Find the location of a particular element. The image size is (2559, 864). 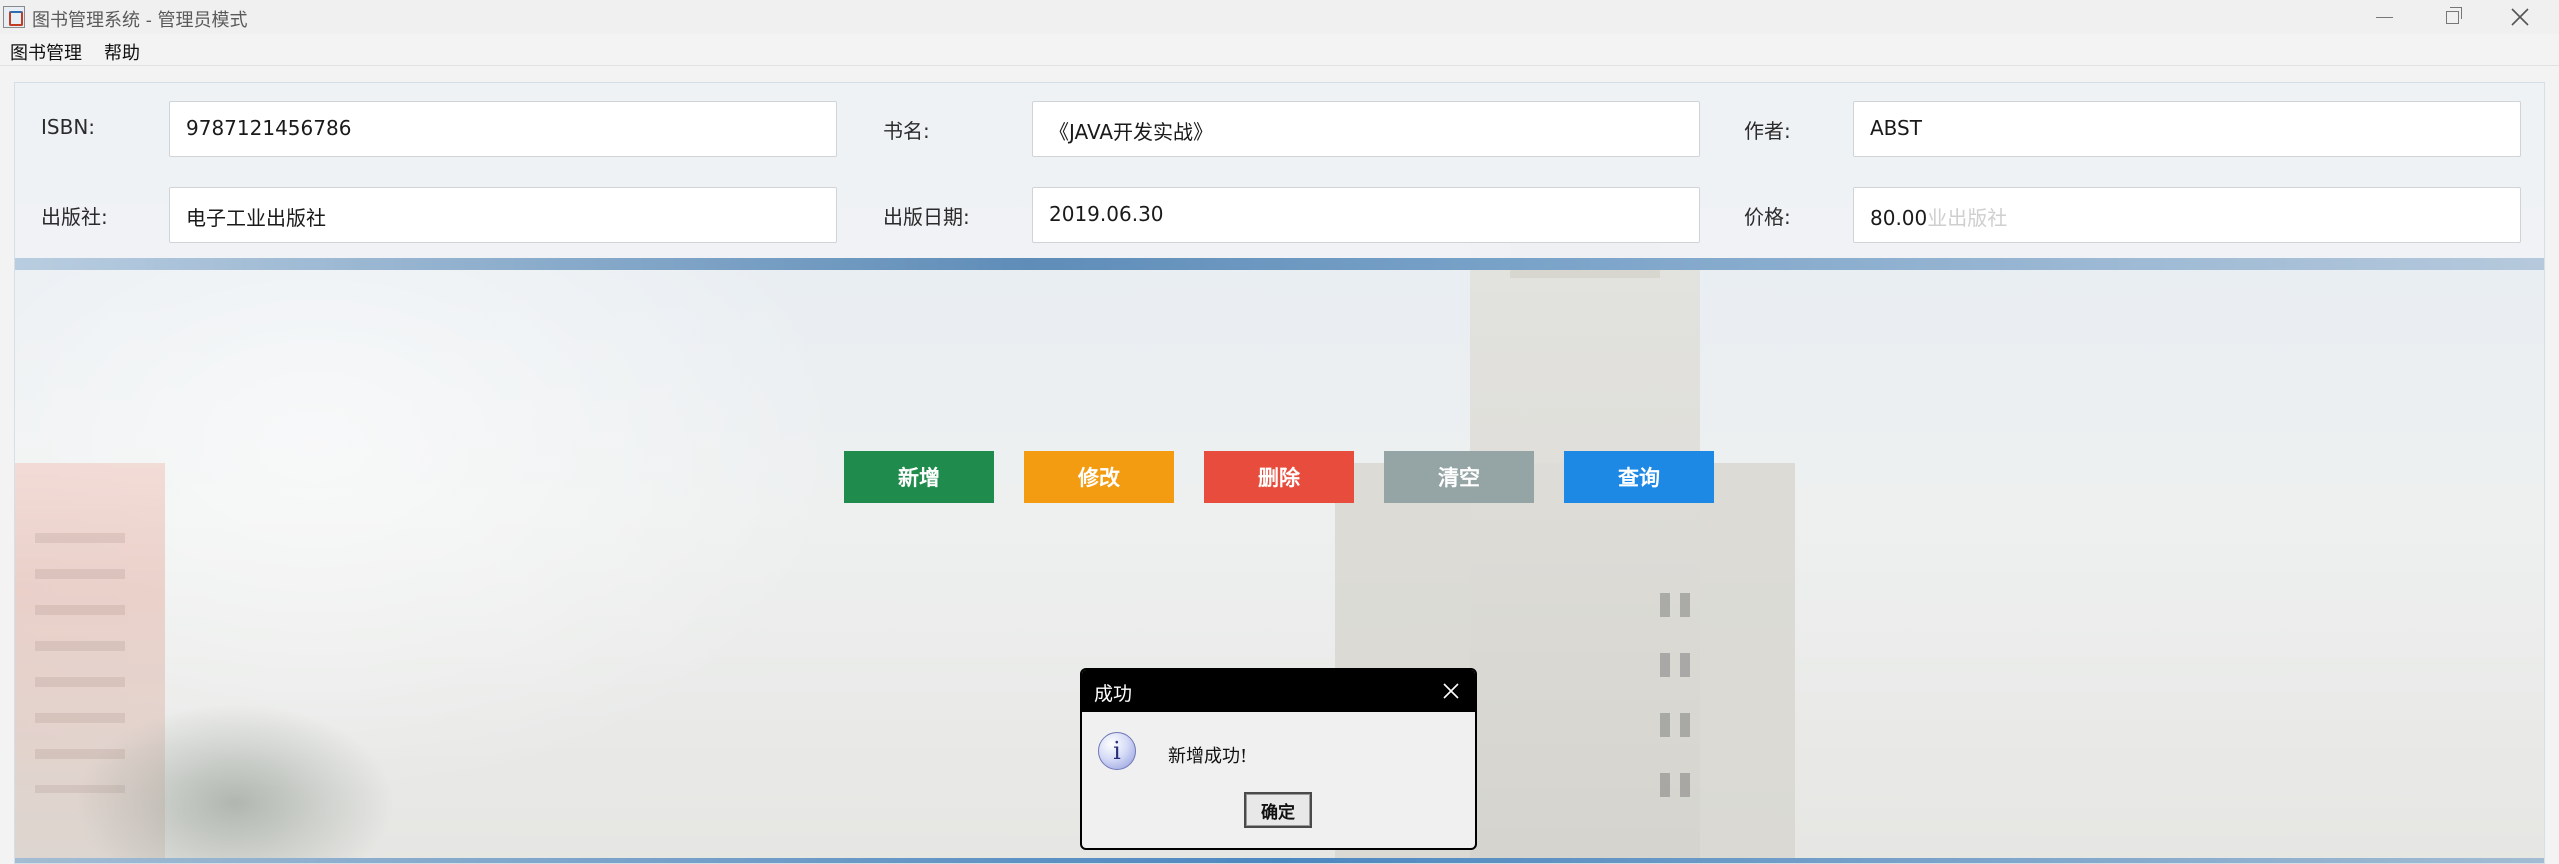

price-field: 80.00业出版社 is located at coordinates (2187, 215).